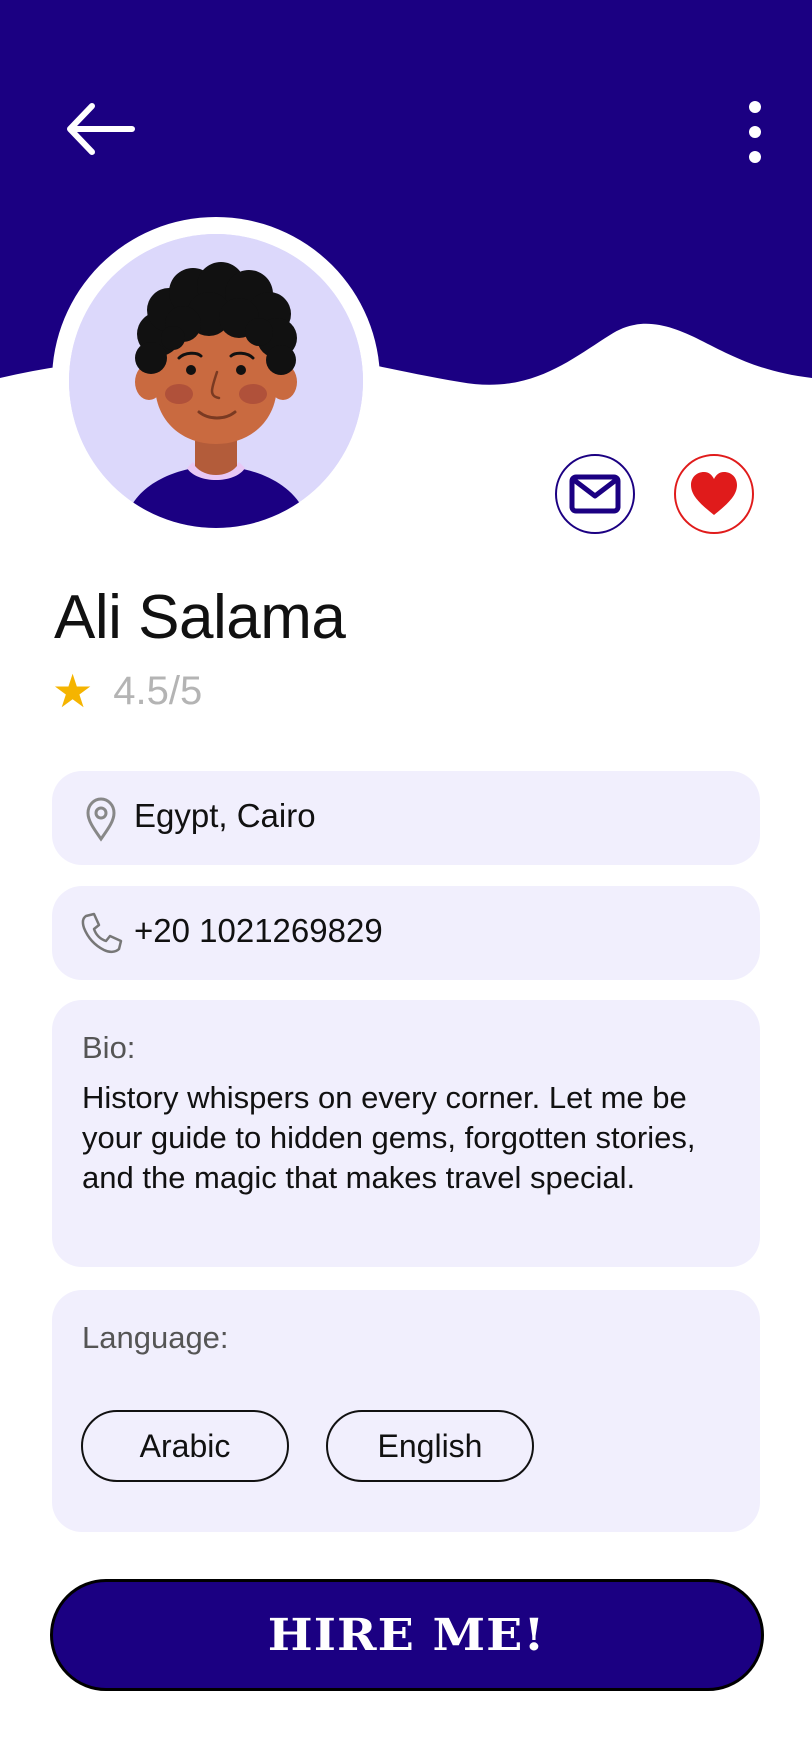 Image resolution: width=812 pixels, height=1758 pixels. I want to click on heart-icon, so click(714, 493).